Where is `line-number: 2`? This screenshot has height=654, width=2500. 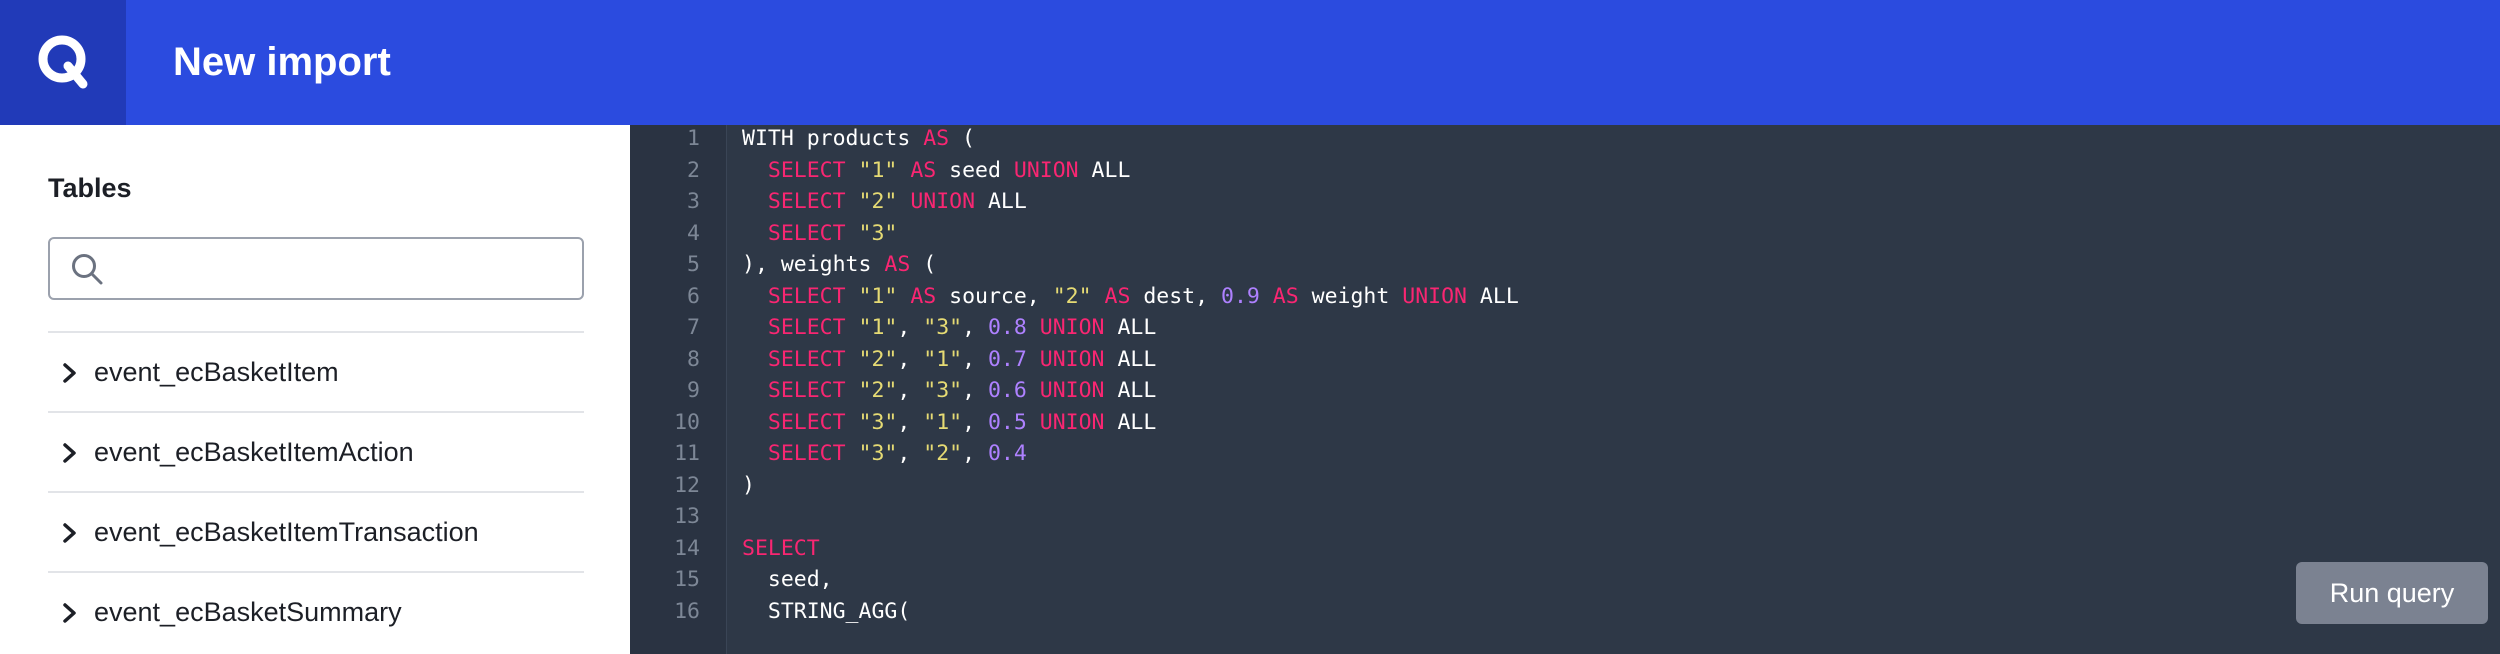 line-number: 2 is located at coordinates (693, 170).